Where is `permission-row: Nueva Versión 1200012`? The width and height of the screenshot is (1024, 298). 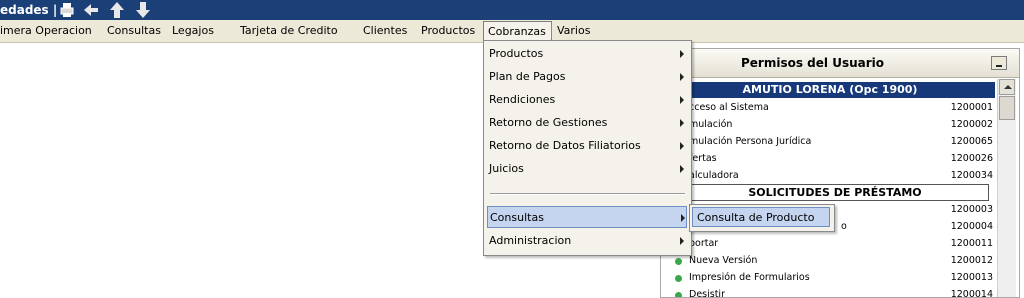
permission-row: Nueva Versión 1200012 is located at coordinates (830, 261).